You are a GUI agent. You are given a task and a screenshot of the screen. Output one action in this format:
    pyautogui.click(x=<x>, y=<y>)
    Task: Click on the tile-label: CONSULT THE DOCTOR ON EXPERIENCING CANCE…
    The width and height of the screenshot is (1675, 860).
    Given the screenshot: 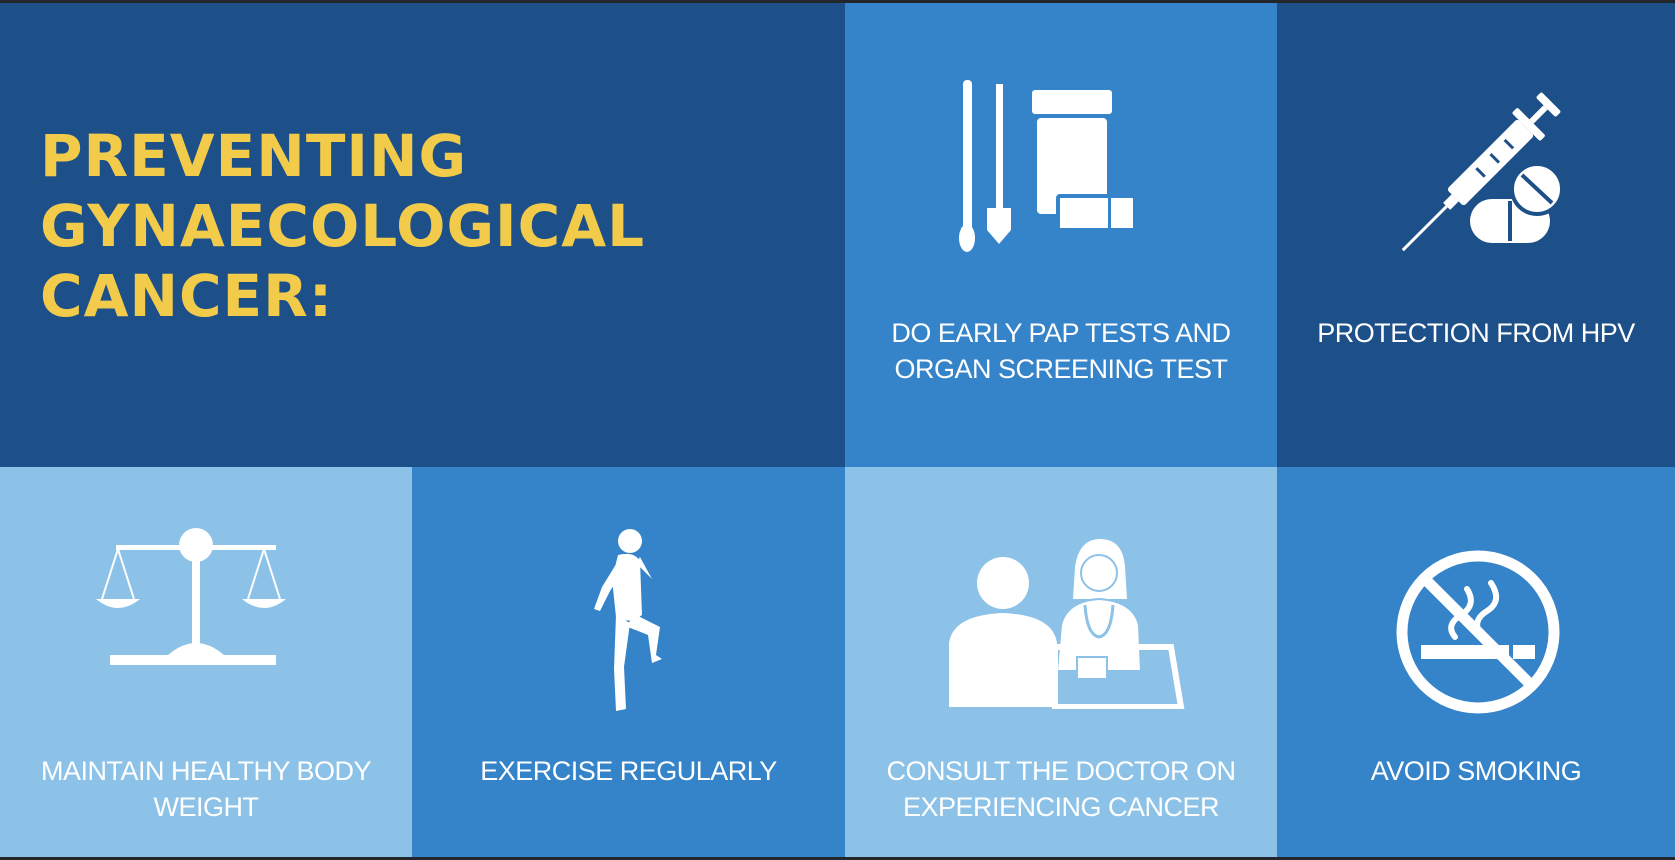 What is the action you would take?
    pyautogui.click(x=1061, y=789)
    